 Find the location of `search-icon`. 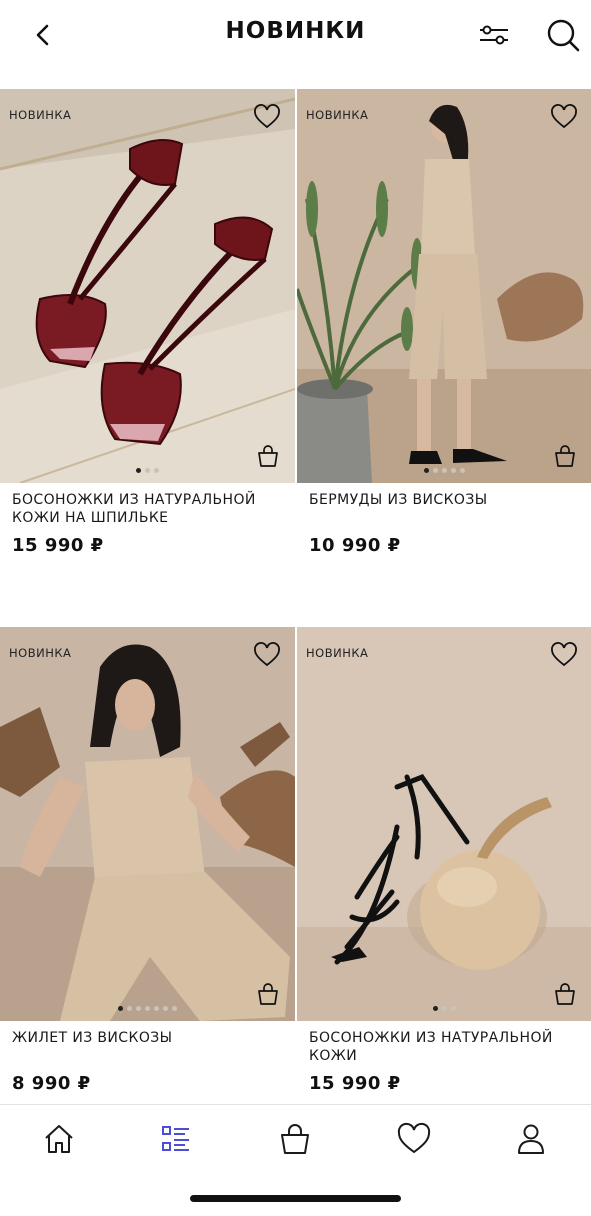

search-icon is located at coordinates (563, 35).